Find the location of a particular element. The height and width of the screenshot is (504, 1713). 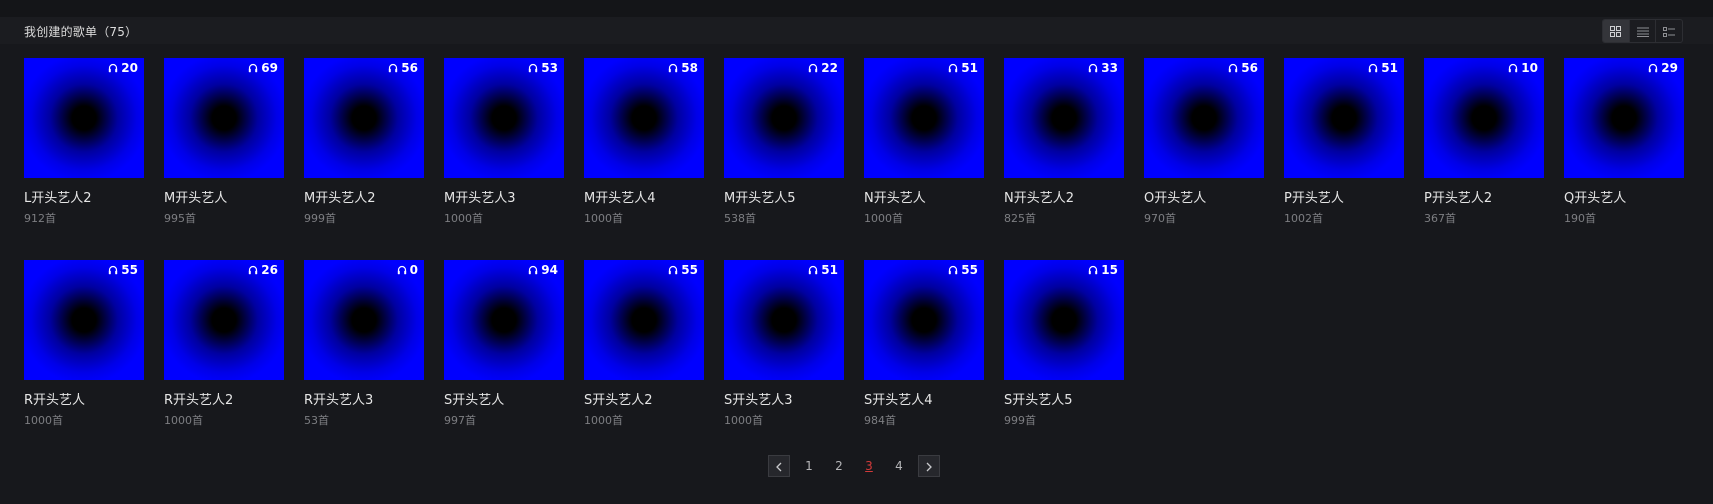

playlist-name: L开头艺人2 is located at coordinates (84, 196).